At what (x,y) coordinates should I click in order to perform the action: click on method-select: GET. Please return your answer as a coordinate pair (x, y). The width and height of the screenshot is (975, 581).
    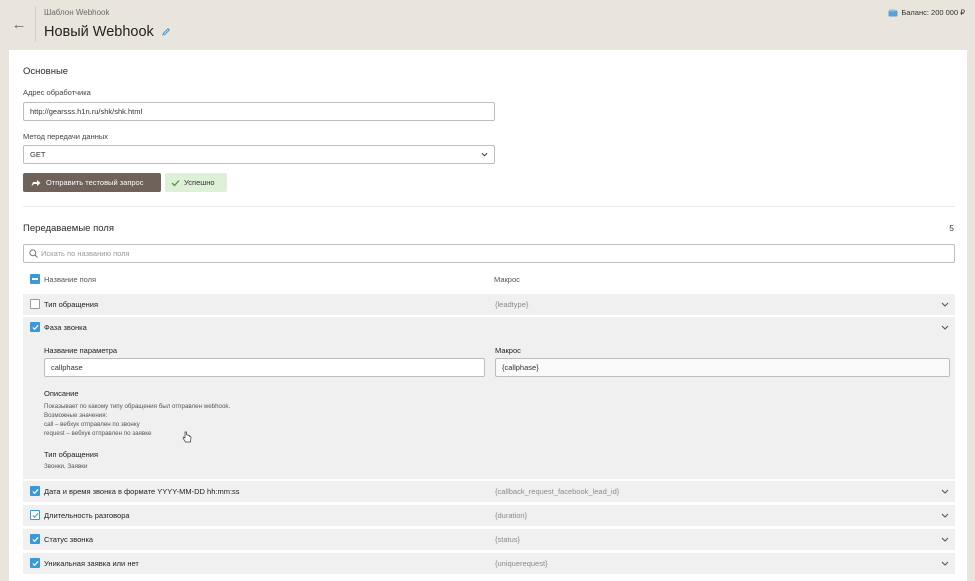
    Looking at the image, I should click on (259, 154).